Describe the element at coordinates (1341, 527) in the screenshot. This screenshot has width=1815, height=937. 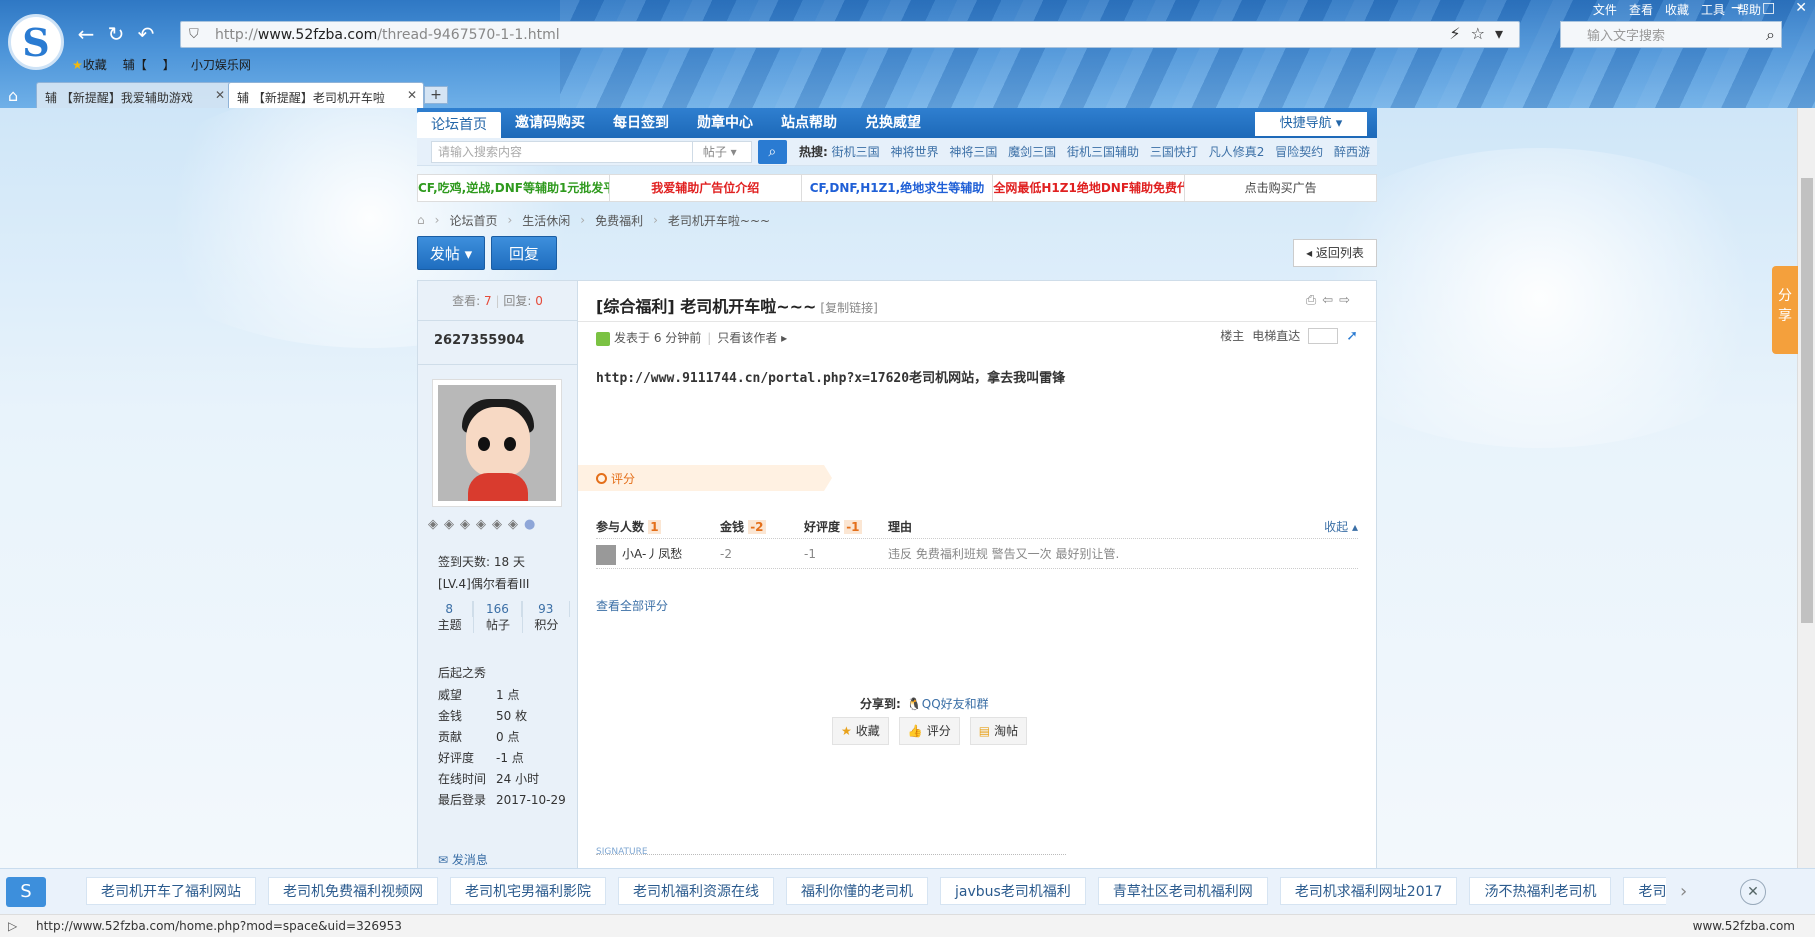
I see `collapse-rating-link: 收起 ▴` at that location.